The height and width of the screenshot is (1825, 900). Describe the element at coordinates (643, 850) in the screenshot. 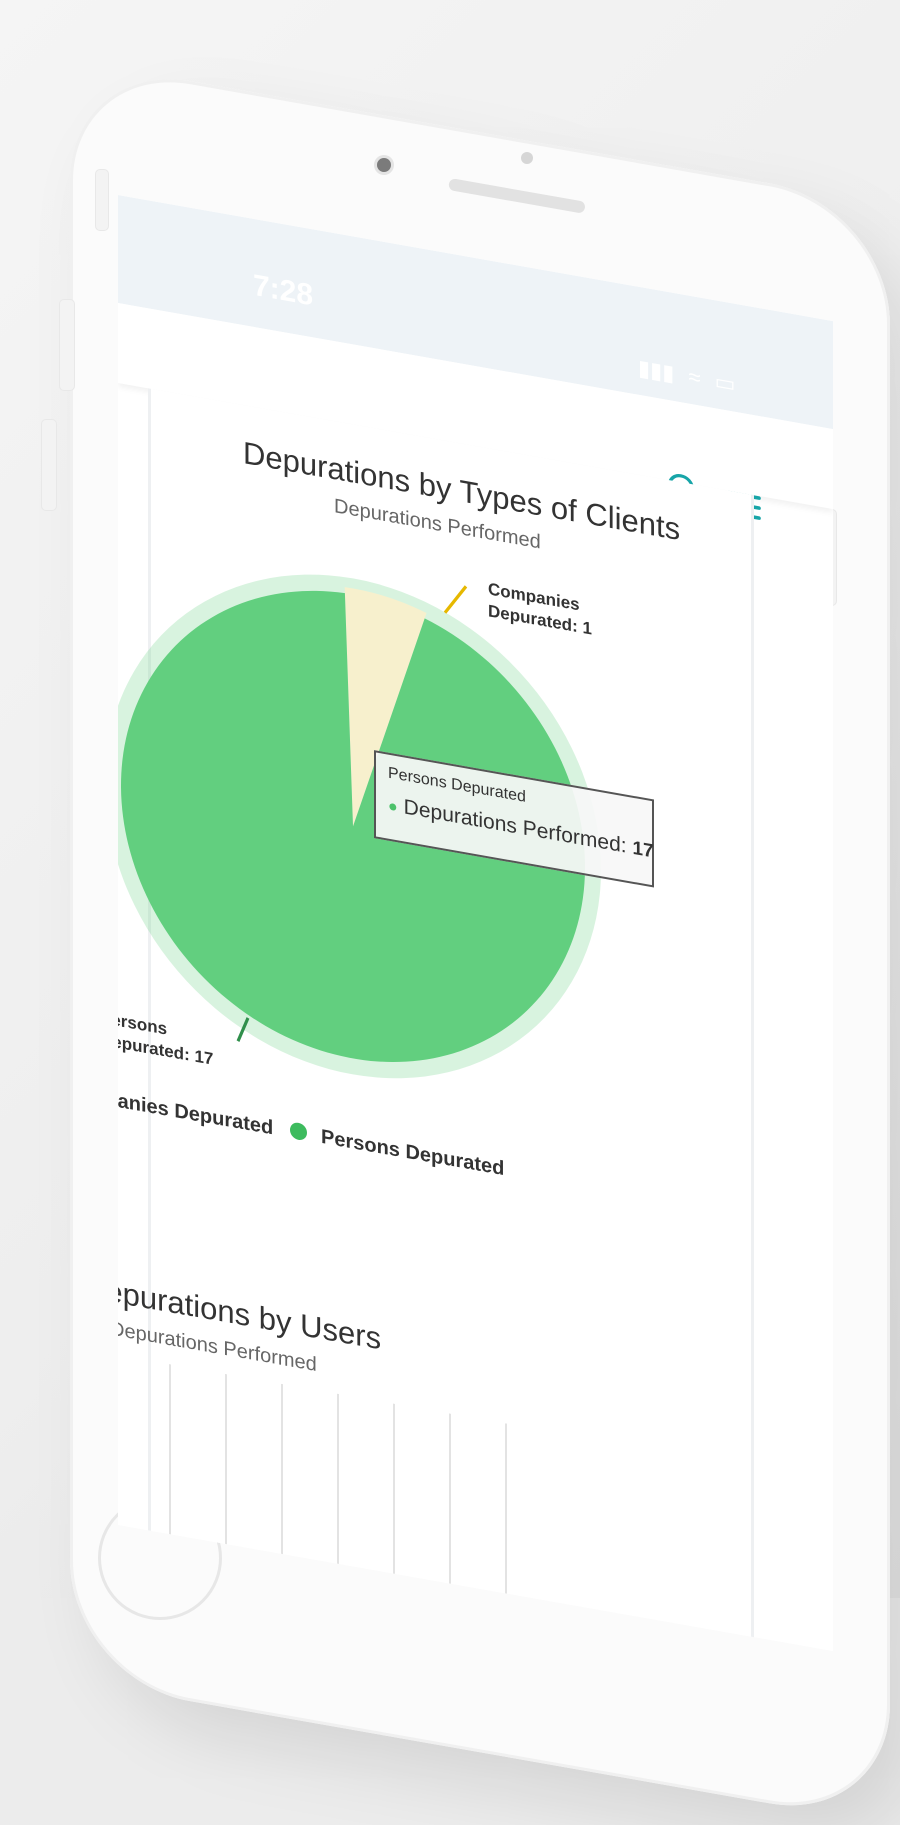

I see `tooltip-value: 17` at that location.